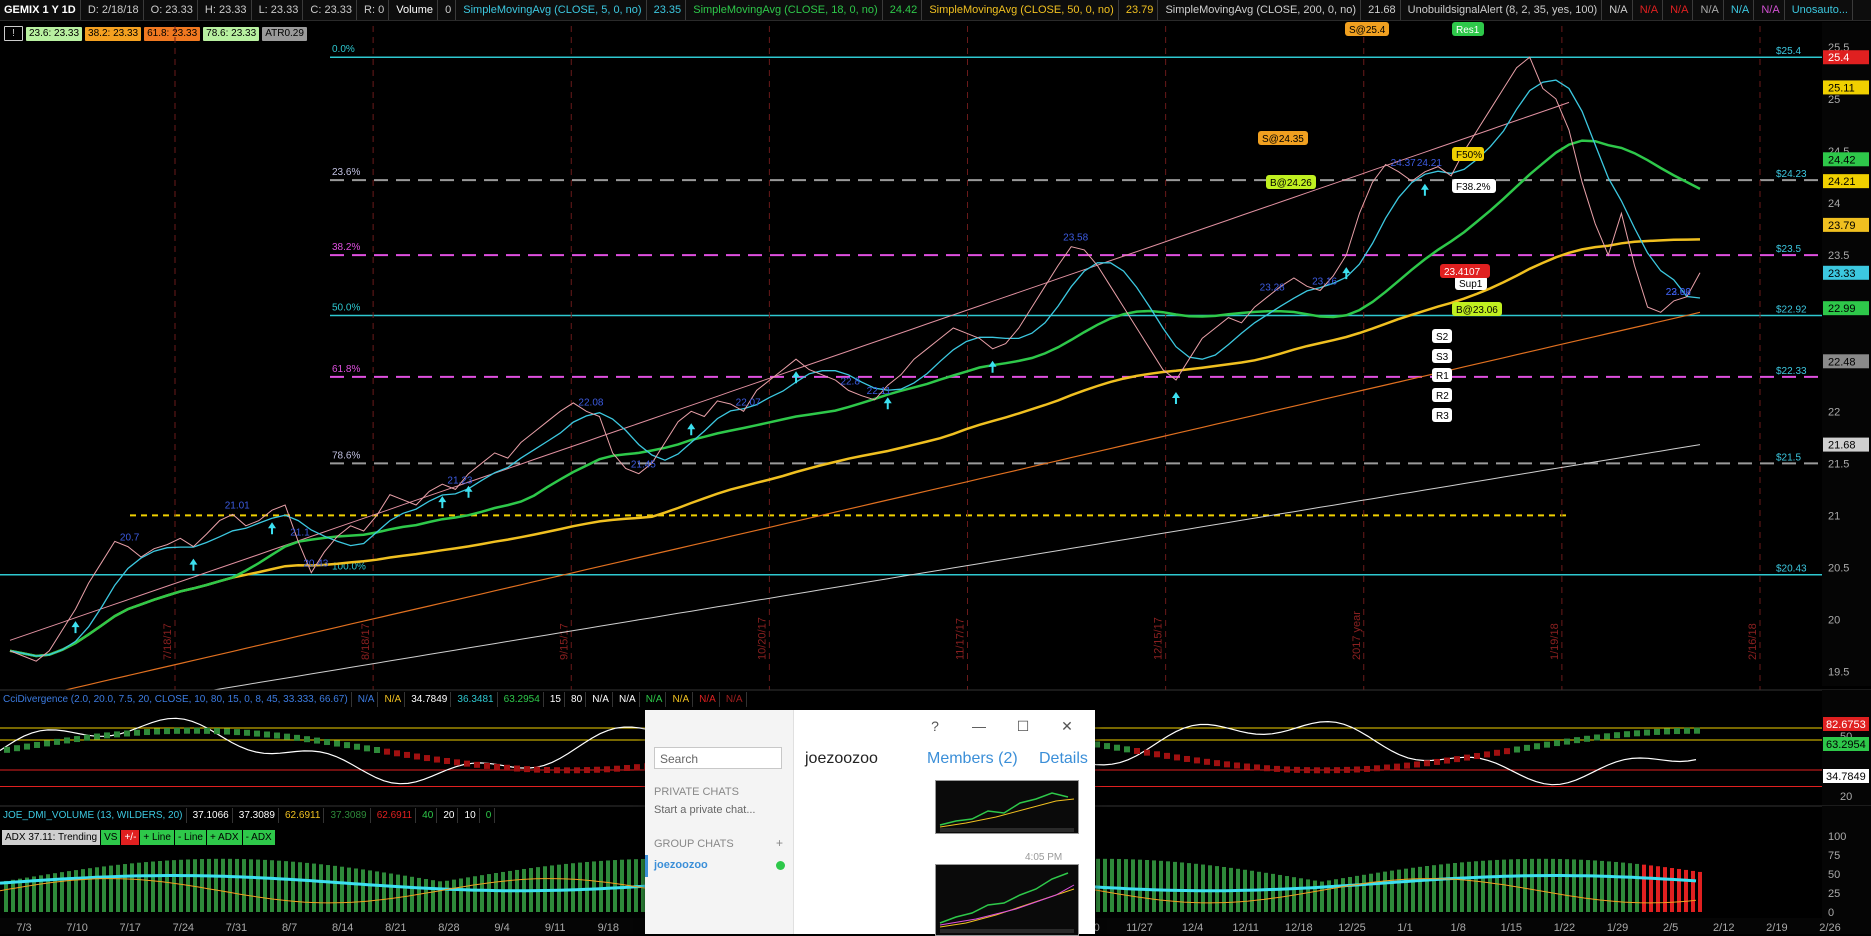 The image size is (1871, 936). Describe the element at coordinates (1067, 726) in the screenshot. I see `close-icon: ✕` at that location.